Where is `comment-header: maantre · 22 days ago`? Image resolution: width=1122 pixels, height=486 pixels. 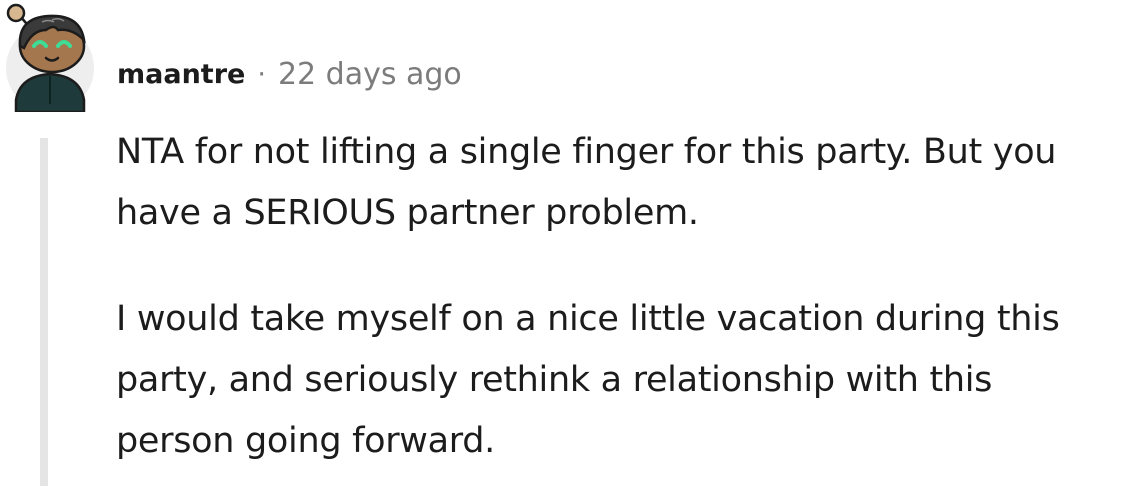
comment-header: maantre · 22 days ago is located at coordinates (289, 74).